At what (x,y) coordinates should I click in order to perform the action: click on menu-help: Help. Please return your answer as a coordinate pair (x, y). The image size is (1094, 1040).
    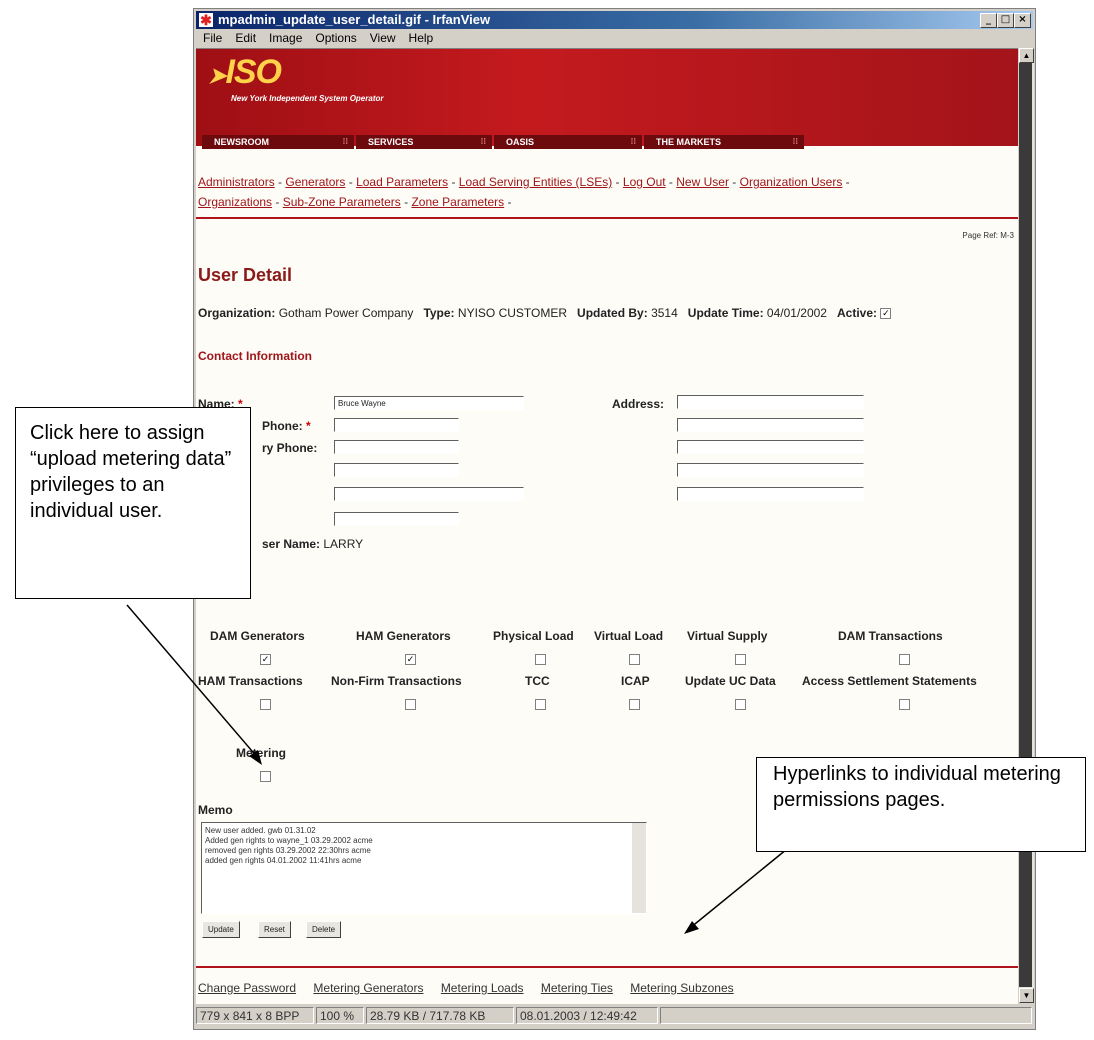
    Looking at the image, I should click on (421, 38).